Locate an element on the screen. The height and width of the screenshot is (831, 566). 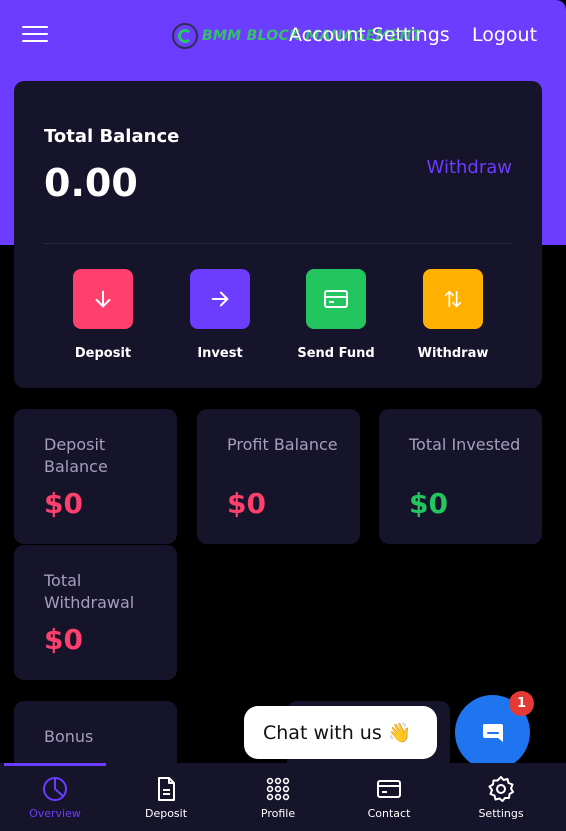
stat-label: Bonus is located at coordinates (69, 736).